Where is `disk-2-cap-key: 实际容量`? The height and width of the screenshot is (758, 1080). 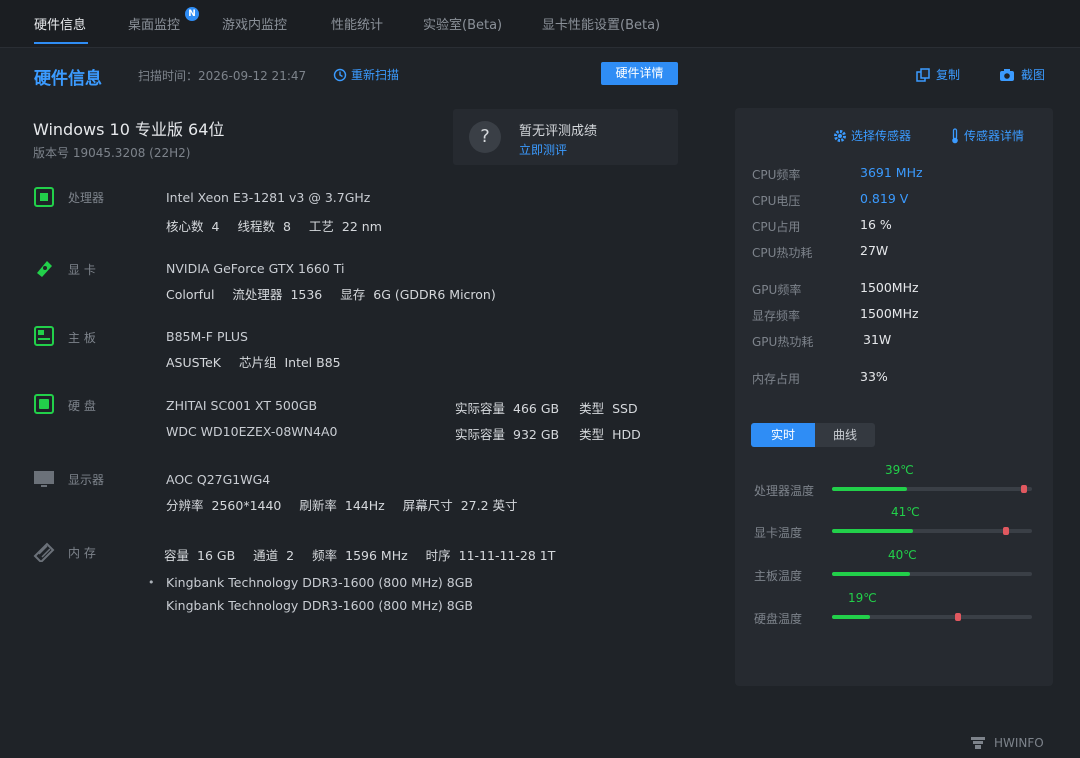
disk-2-cap-key: 实际容量 is located at coordinates (480, 434).